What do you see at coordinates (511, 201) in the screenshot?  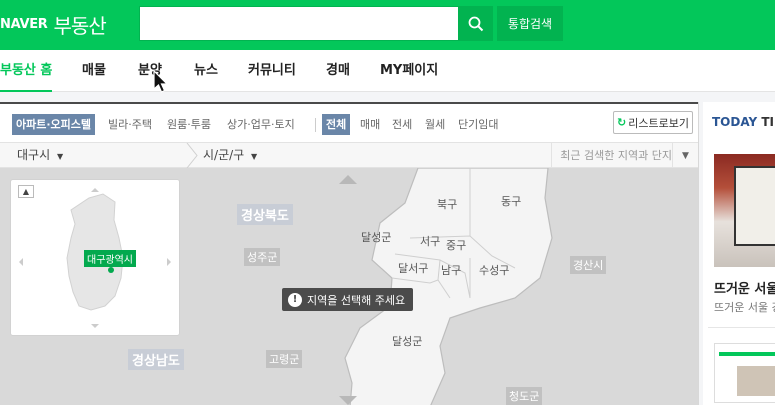 I see `district-label-dong: 동구` at bounding box center [511, 201].